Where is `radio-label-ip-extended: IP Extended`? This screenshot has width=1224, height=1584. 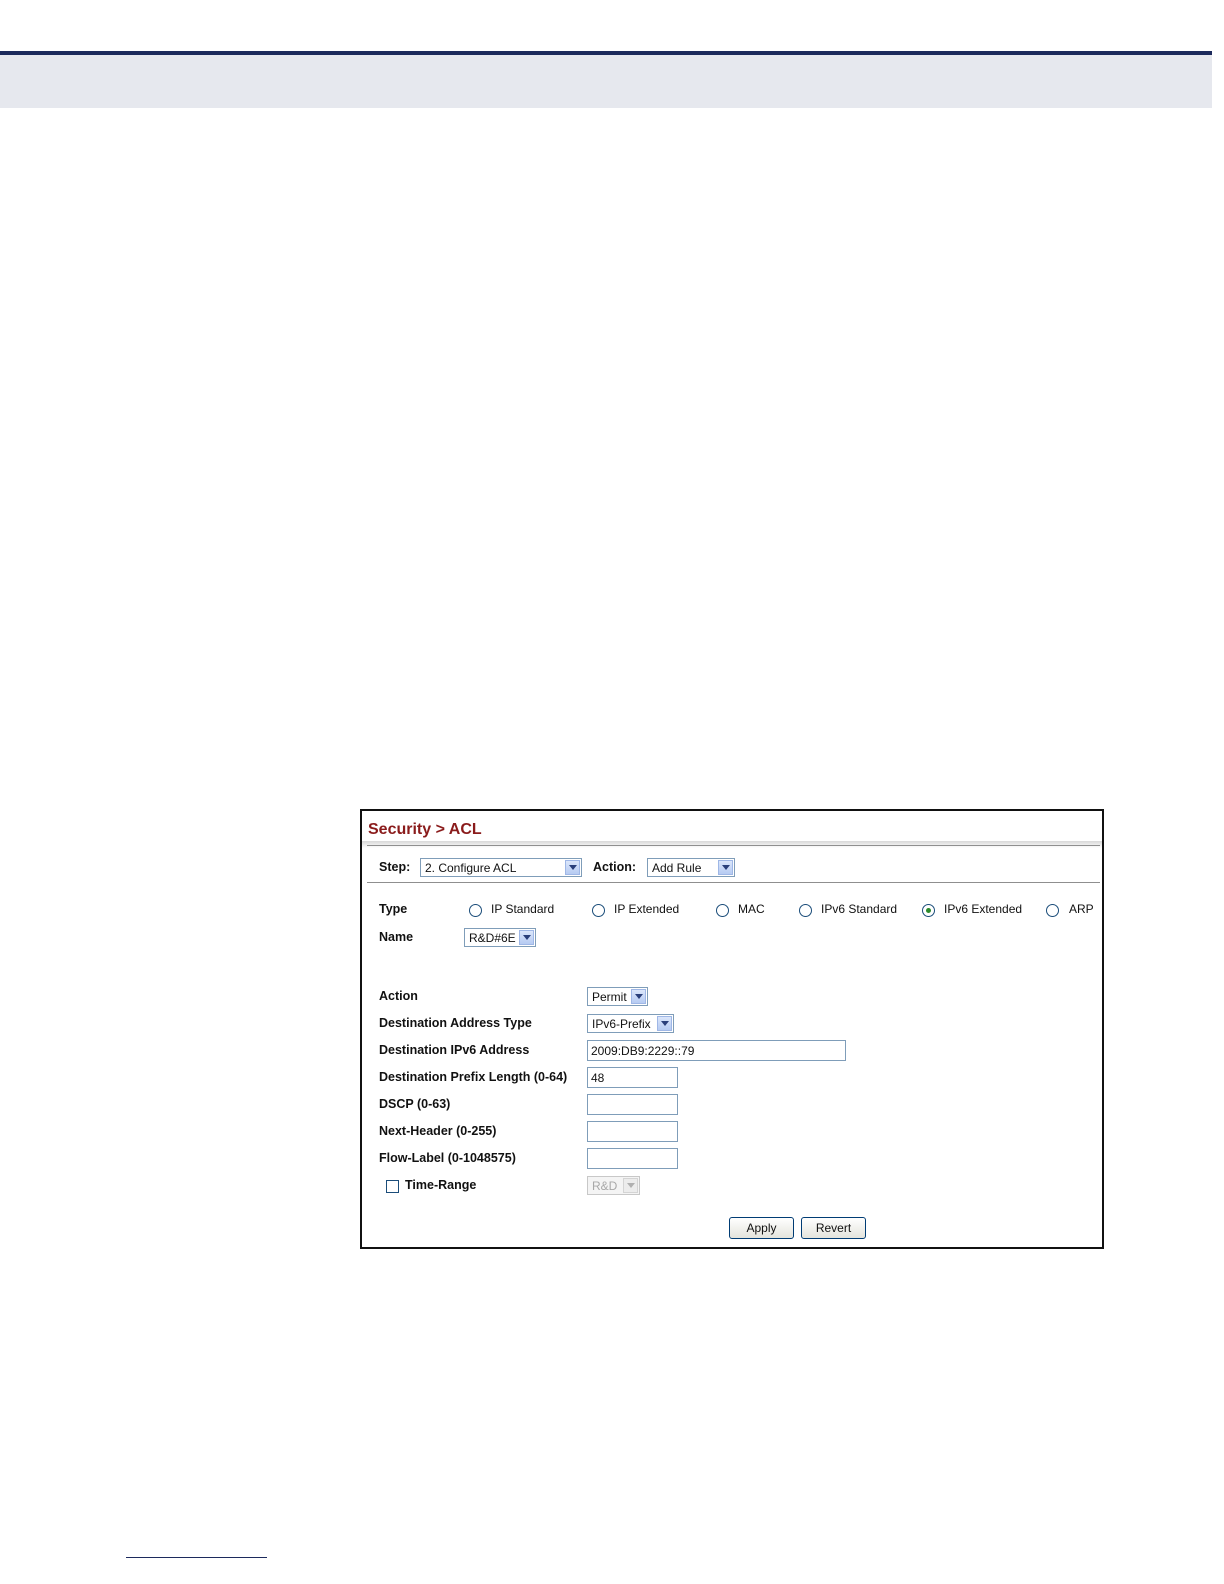
radio-label-ip-extended: IP Extended is located at coordinates (647, 909).